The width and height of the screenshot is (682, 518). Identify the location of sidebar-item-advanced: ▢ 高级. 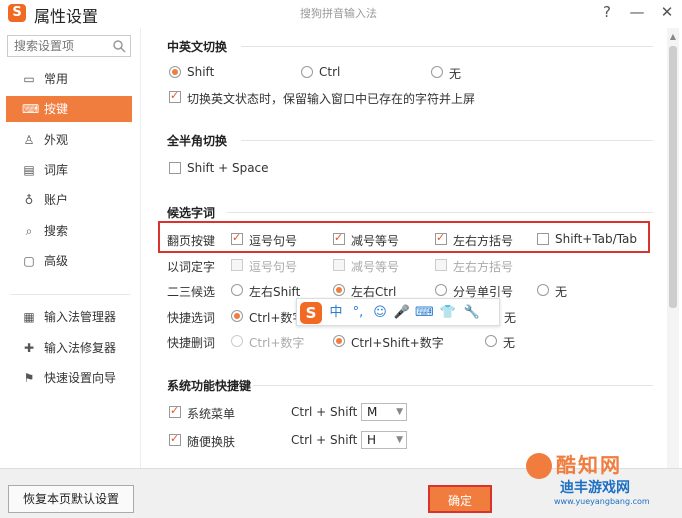
(69, 261).